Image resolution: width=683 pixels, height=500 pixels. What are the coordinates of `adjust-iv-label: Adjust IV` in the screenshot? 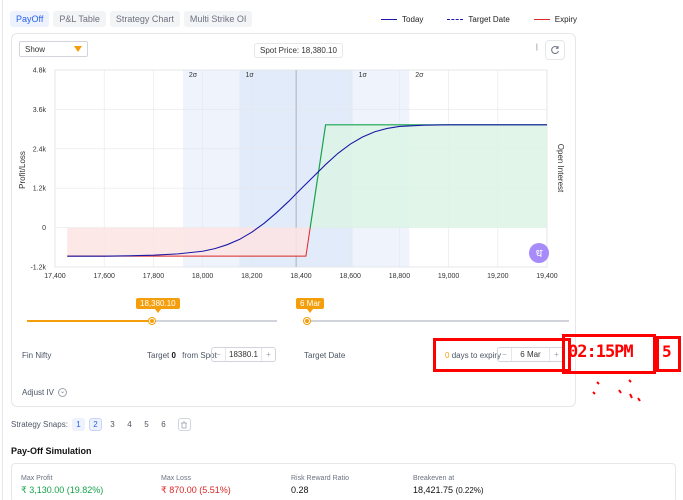 It's located at (38, 392).